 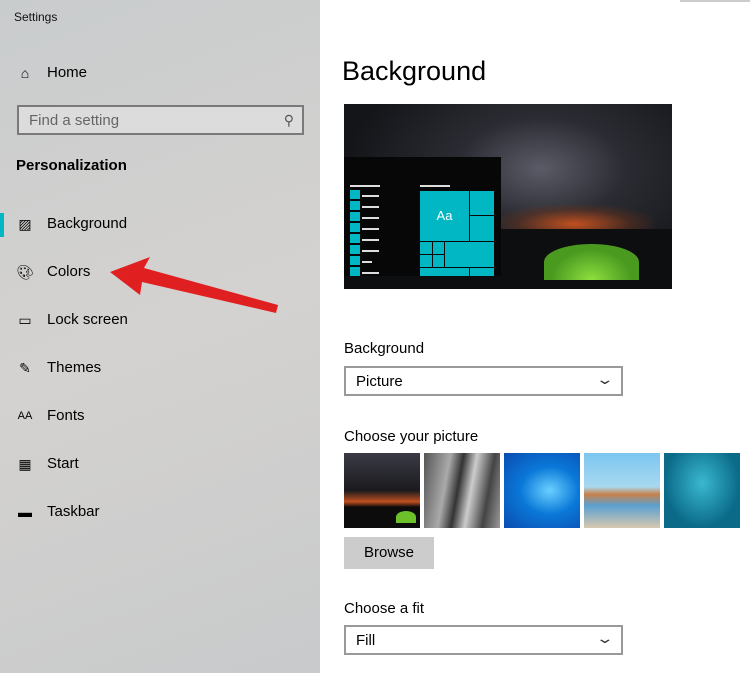 What do you see at coordinates (74, 120) in the screenshot?
I see `search-placeholder: Find a setting` at bounding box center [74, 120].